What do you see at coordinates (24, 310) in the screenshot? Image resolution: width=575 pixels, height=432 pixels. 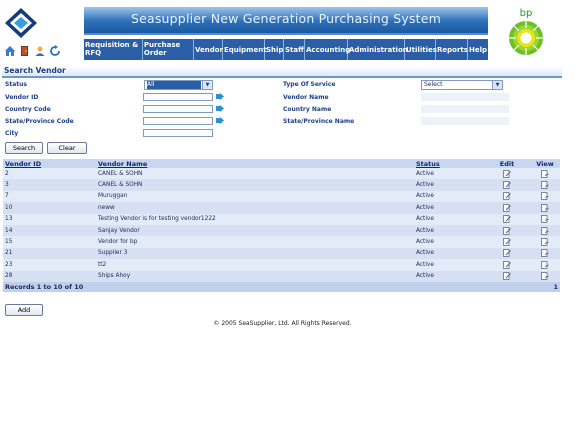 I see `add-button: Add` at bounding box center [24, 310].